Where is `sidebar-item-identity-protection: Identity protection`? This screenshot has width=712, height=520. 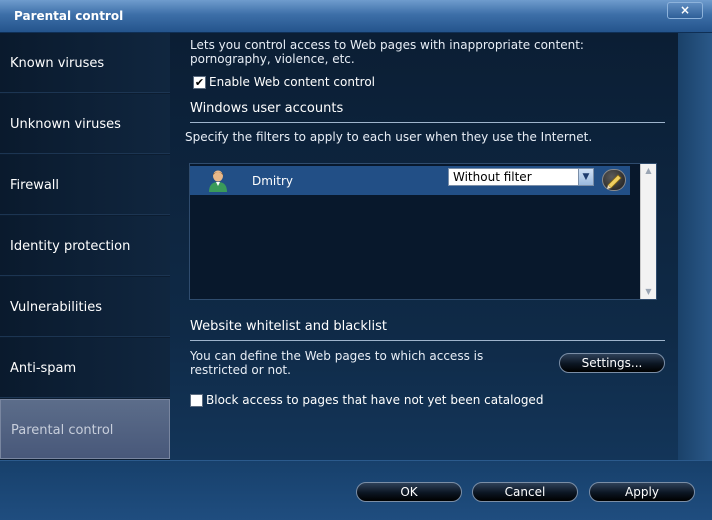 sidebar-item-identity-protection: Identity protection is located at coordinates (85, 246).